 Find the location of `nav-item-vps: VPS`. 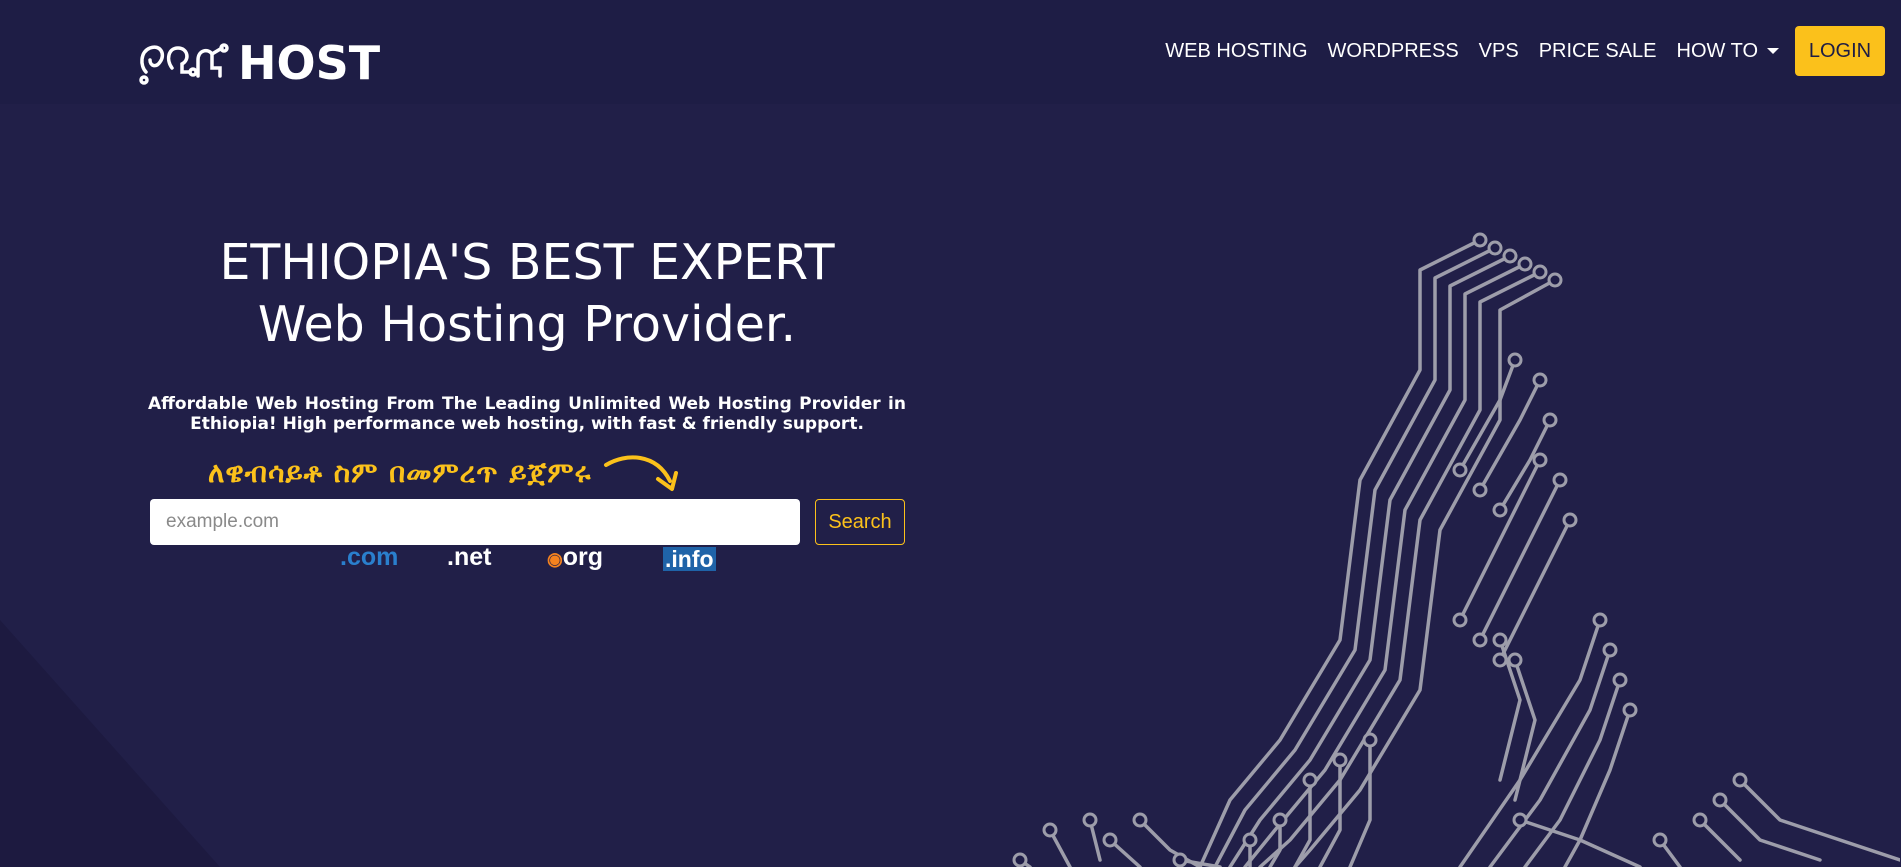

nav-item-vps: VPS is located at coordinates (1499, 51).